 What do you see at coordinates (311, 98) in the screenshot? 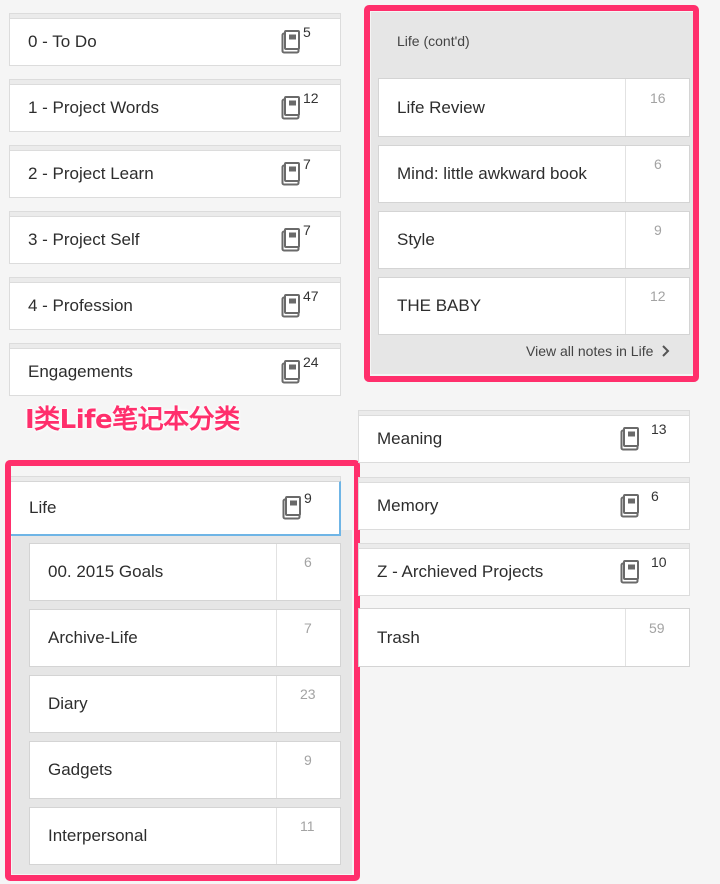
I see `stack-count: 12` at bounding box center [311, 98].